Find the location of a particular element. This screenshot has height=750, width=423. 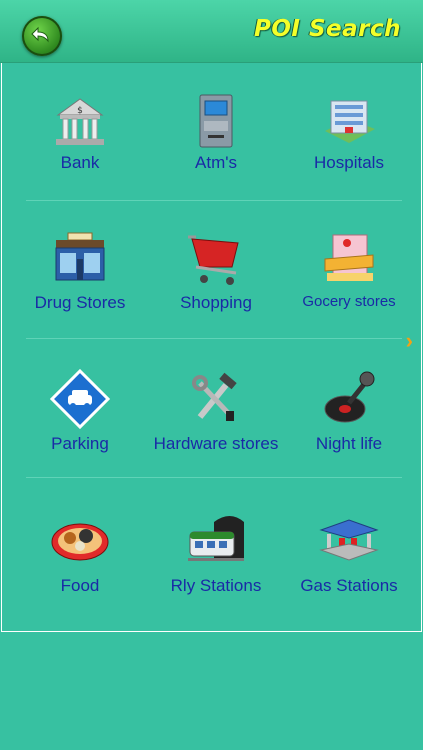

train-icon is located at coordinates (216, 538).